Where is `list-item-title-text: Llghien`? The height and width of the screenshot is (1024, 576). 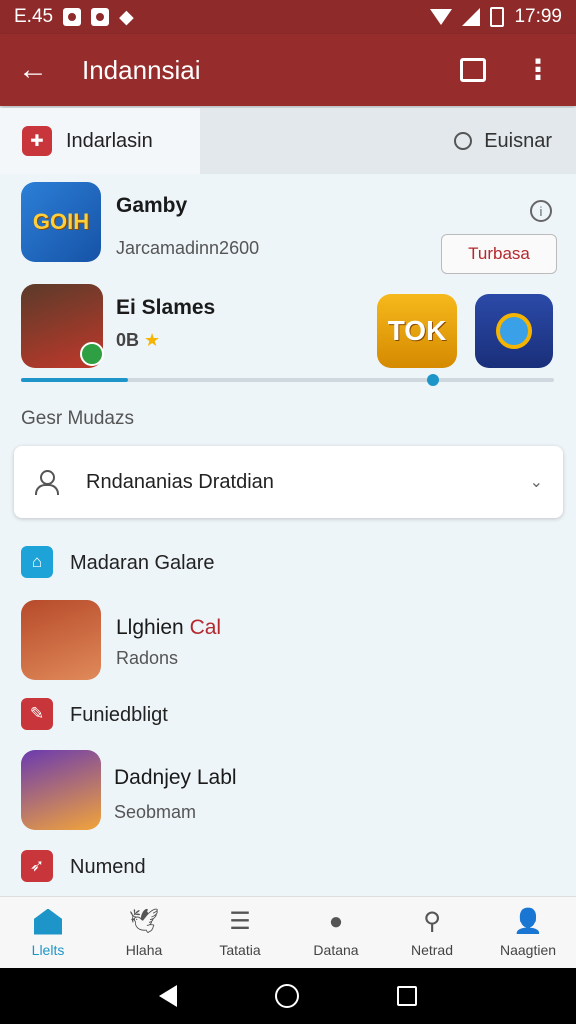
list-item-title-text: Llghien is located at coordinates (150, 627).